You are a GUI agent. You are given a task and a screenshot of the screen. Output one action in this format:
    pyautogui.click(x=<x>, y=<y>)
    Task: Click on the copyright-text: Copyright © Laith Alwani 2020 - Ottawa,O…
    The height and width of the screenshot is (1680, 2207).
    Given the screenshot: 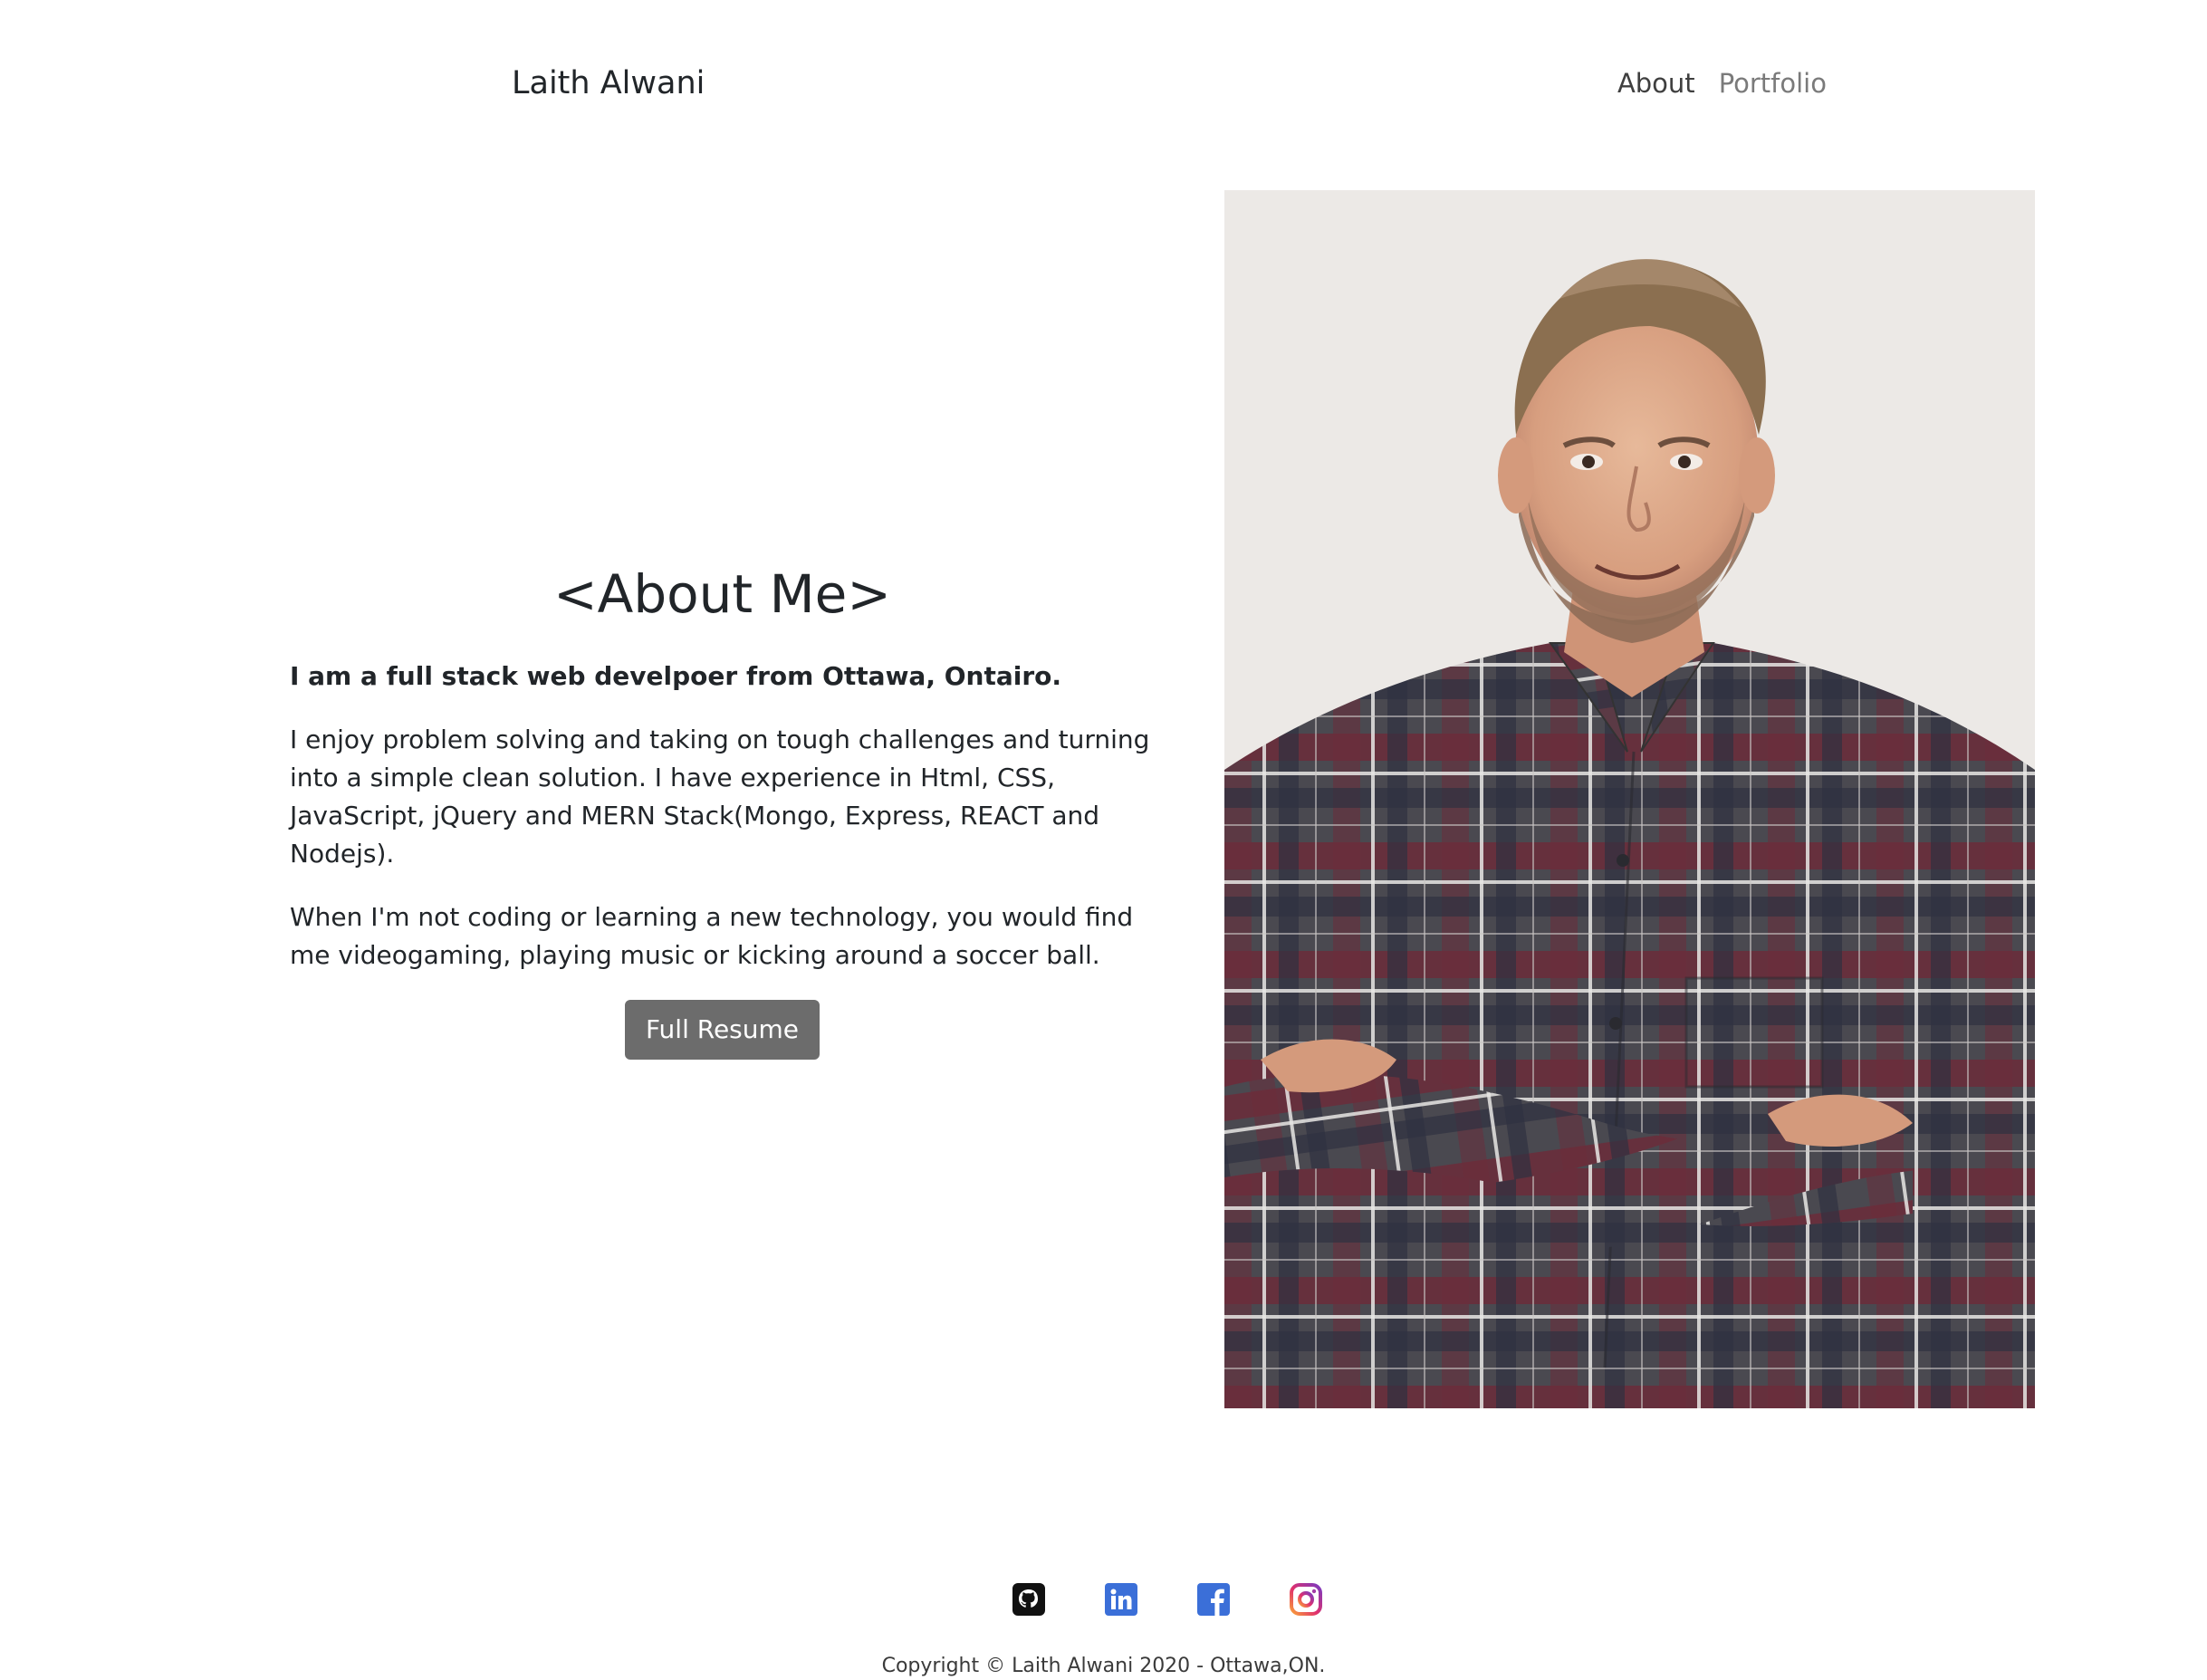 What is the action you would take?
    pyautogui.click(x=1103, y=1666)
    